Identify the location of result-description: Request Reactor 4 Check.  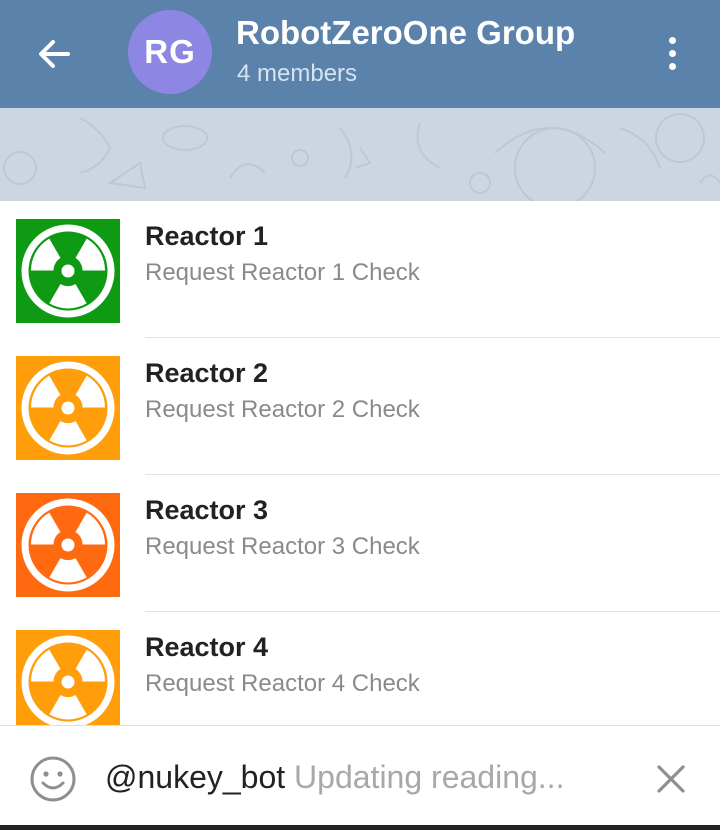
(282, 683).